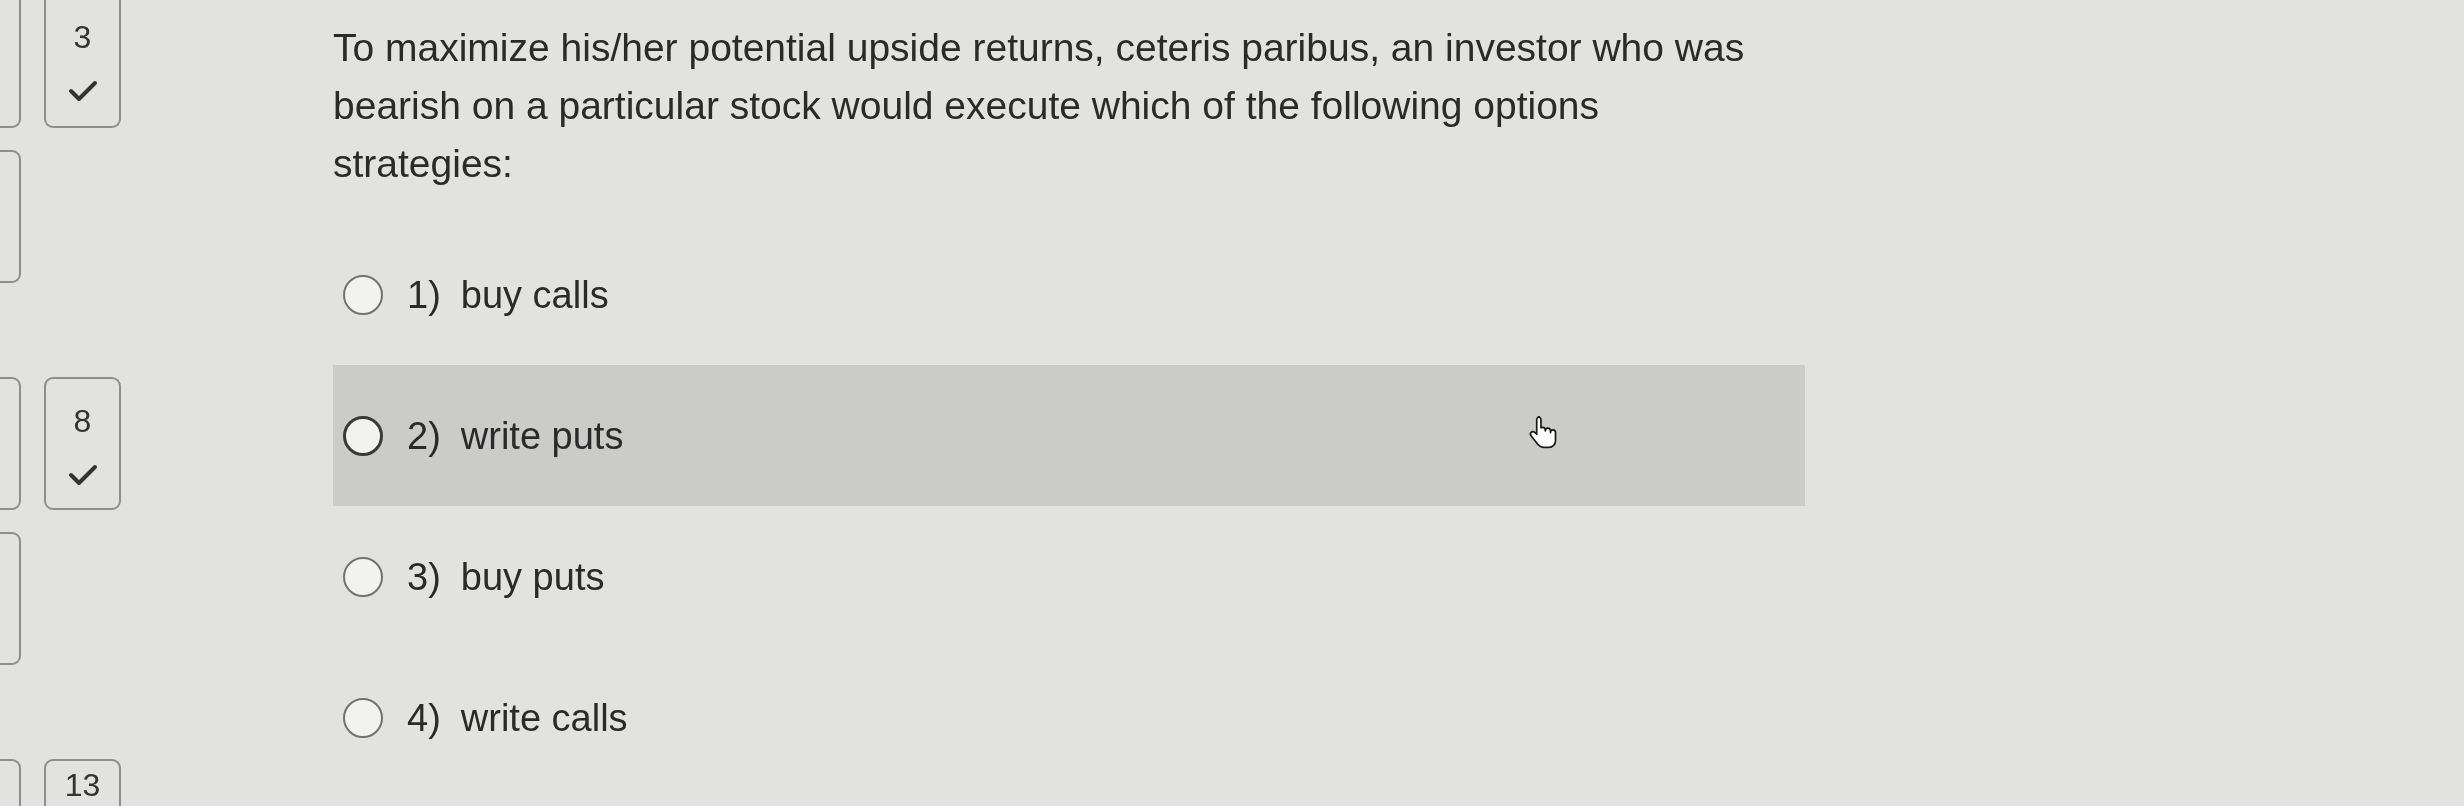 Image resolution: width=2464 pixels, height=806 pixels. Describe the element at coordinates (532, 577) in the screenshot. I see `option-label: buy puts` at that location.